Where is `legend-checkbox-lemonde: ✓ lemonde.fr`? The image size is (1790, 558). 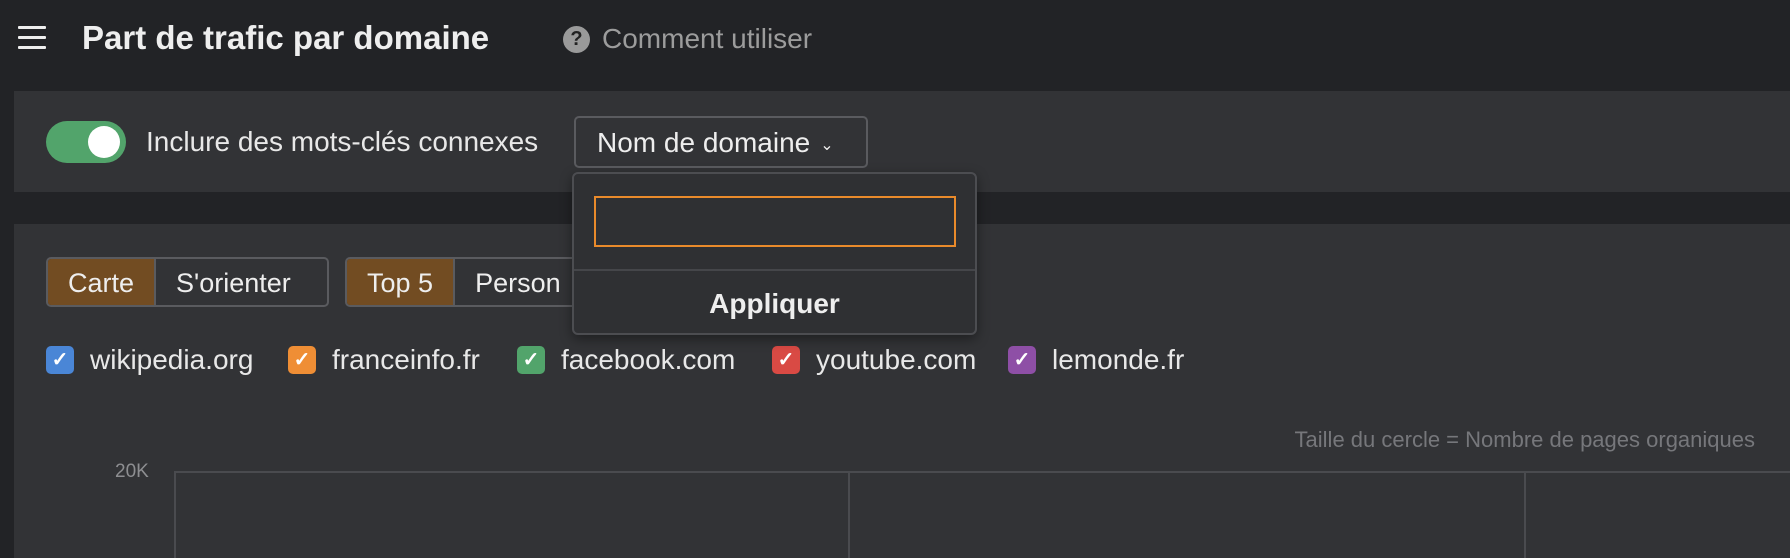 legend-checkbox-lemonde: ✓ lemonde.fr is located at coordinates (1096, 360).